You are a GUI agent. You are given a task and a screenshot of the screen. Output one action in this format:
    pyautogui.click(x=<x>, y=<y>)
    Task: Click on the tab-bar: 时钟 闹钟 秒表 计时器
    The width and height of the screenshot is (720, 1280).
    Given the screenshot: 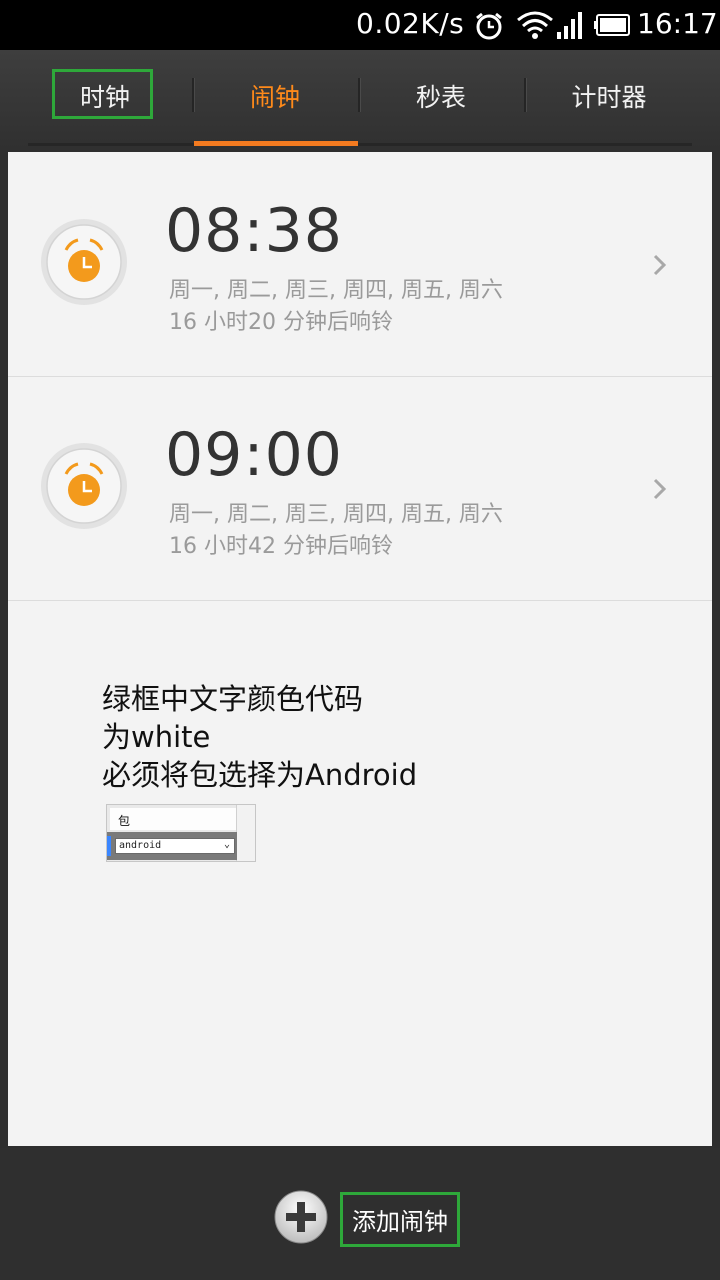 What is the action you would take?
    pyautogui.click(x=360, y=100)
    